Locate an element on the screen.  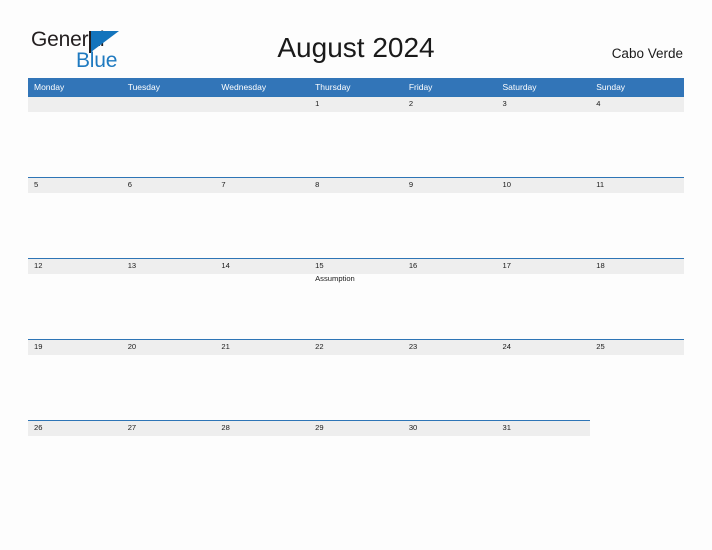
weekday-header-monday: Monday is located at coordinates (49, 87).